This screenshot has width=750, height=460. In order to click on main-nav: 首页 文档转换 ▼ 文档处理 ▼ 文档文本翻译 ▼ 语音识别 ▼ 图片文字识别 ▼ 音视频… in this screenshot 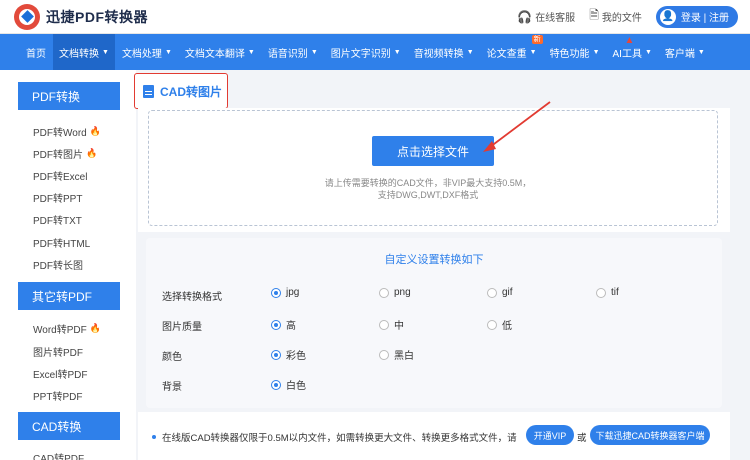, I will do `click(375, 52)`.